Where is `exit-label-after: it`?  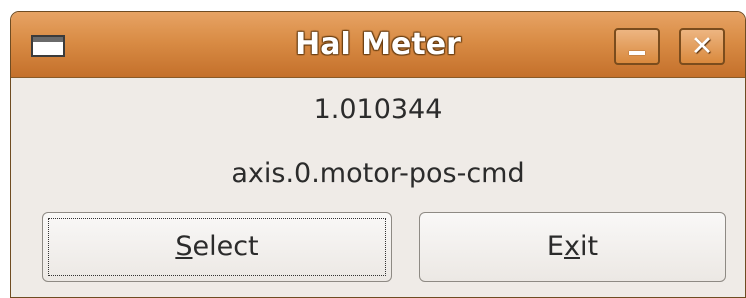
exit-label-after: it is located at coordinates (589, 246).